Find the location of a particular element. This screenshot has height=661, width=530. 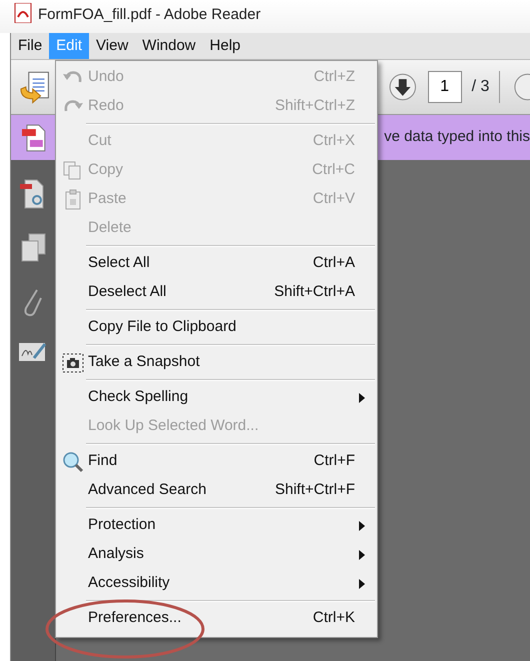

shortcut-text: Ctrl+X is located at coordinates (333, 141).